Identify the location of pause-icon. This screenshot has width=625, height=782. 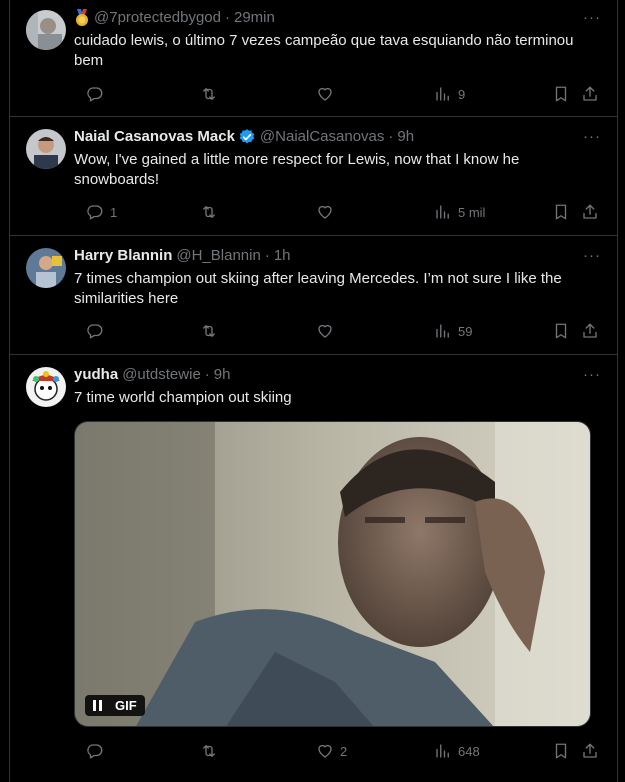
(99, 705).